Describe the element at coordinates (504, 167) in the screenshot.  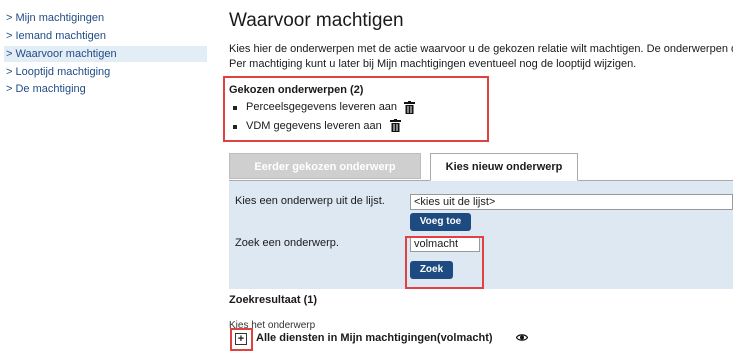
I see `tab-kies-nieuw: Kies nieuw onderwerp` at that location.